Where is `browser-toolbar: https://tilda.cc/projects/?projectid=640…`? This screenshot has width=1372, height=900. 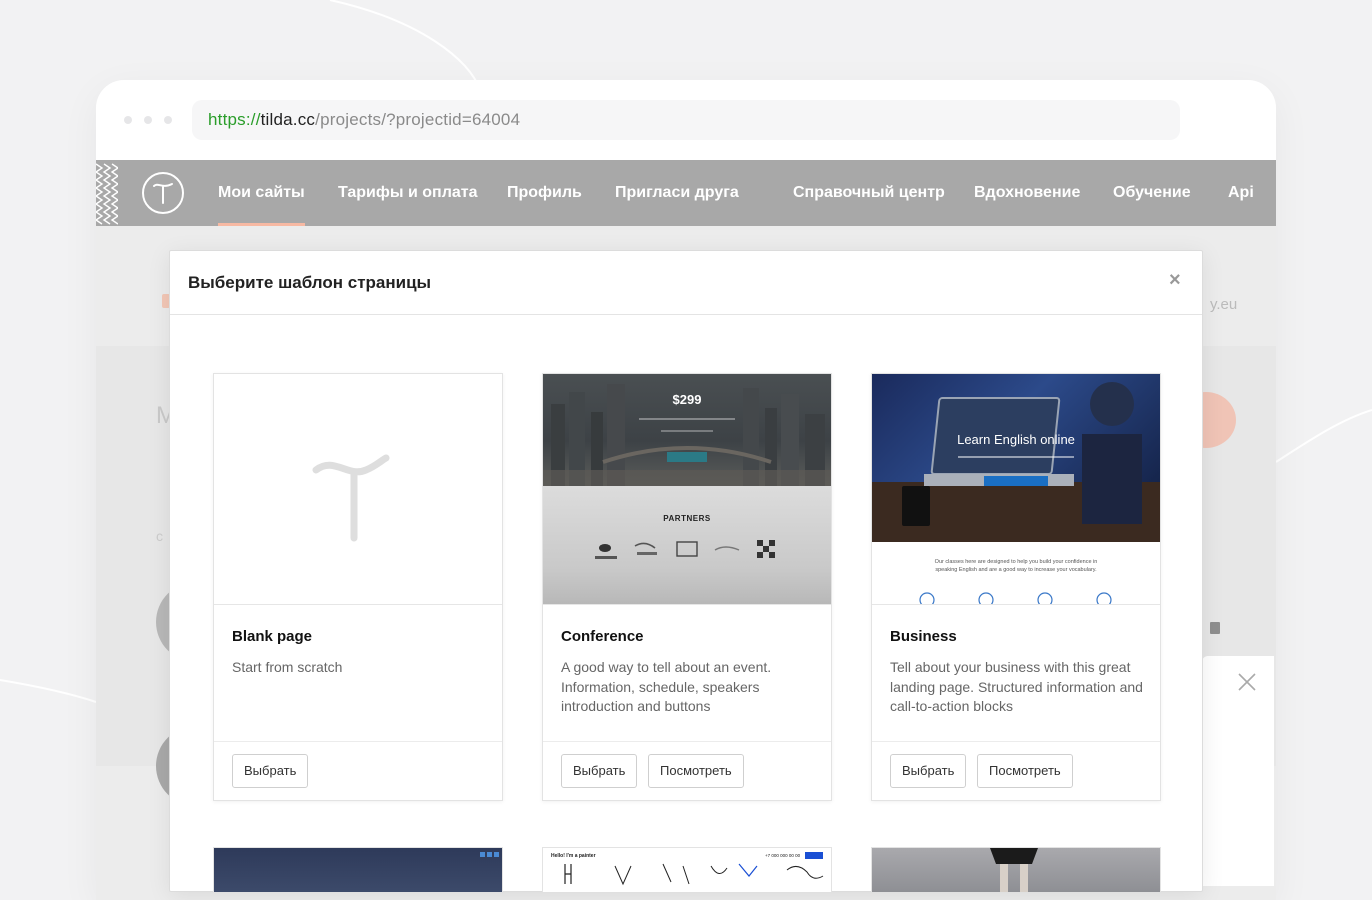
browser-toolbar: https://tilda.cc/projects/?projectid=640… is located at coordinates (686, 120).